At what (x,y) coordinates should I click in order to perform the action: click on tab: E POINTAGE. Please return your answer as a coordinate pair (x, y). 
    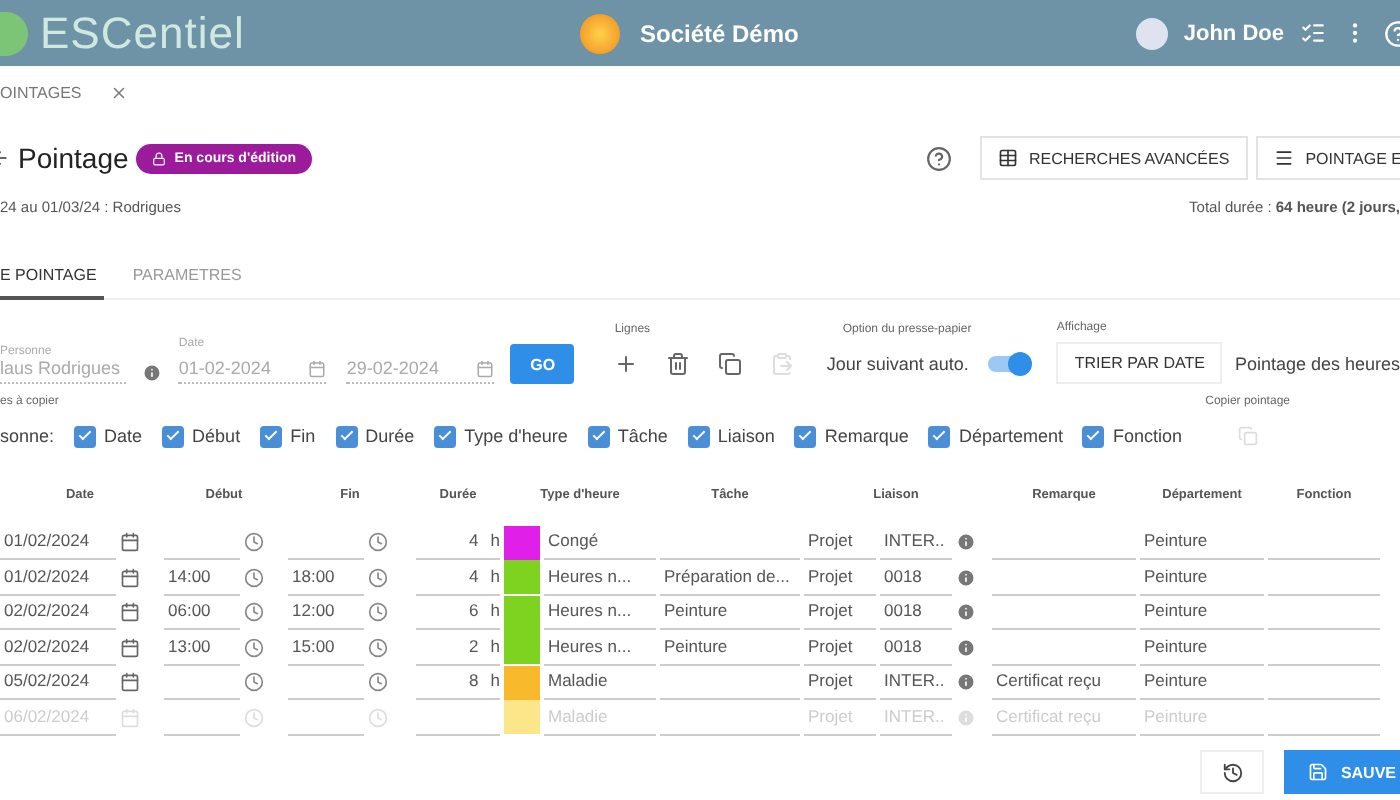
    Looking at the image, I should click on (52, 277).